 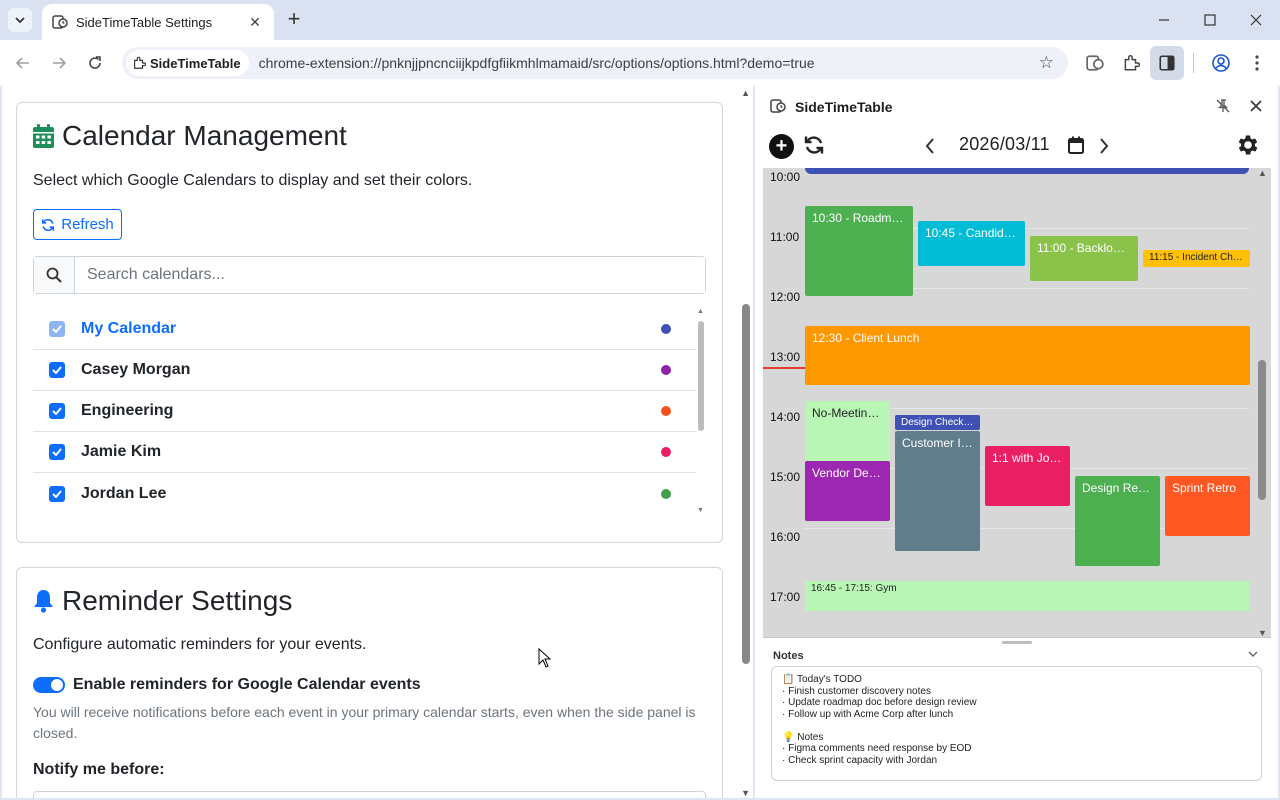 What do you see at coordinates (1196, 258) in the screenshot?
I see `event-block: 11:15 - Incident Check` at bounding box center [1196, 258].